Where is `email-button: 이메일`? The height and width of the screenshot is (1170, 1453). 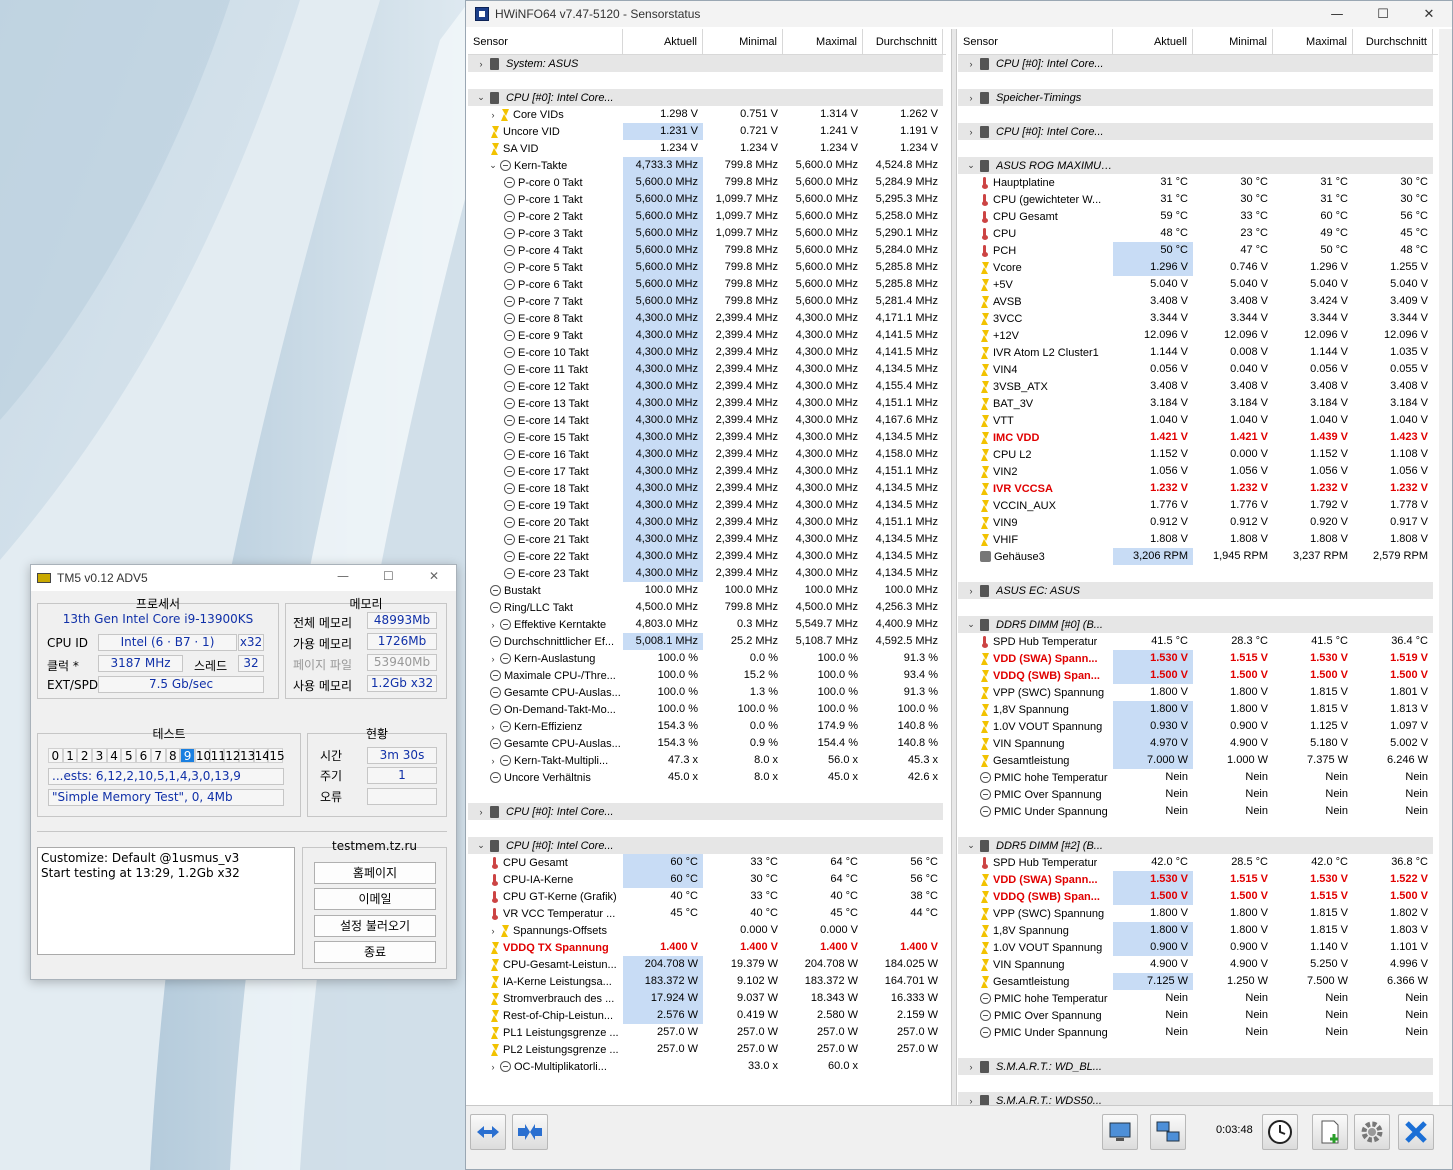
email-button: 이메일 is located at coordinates (375, 899).